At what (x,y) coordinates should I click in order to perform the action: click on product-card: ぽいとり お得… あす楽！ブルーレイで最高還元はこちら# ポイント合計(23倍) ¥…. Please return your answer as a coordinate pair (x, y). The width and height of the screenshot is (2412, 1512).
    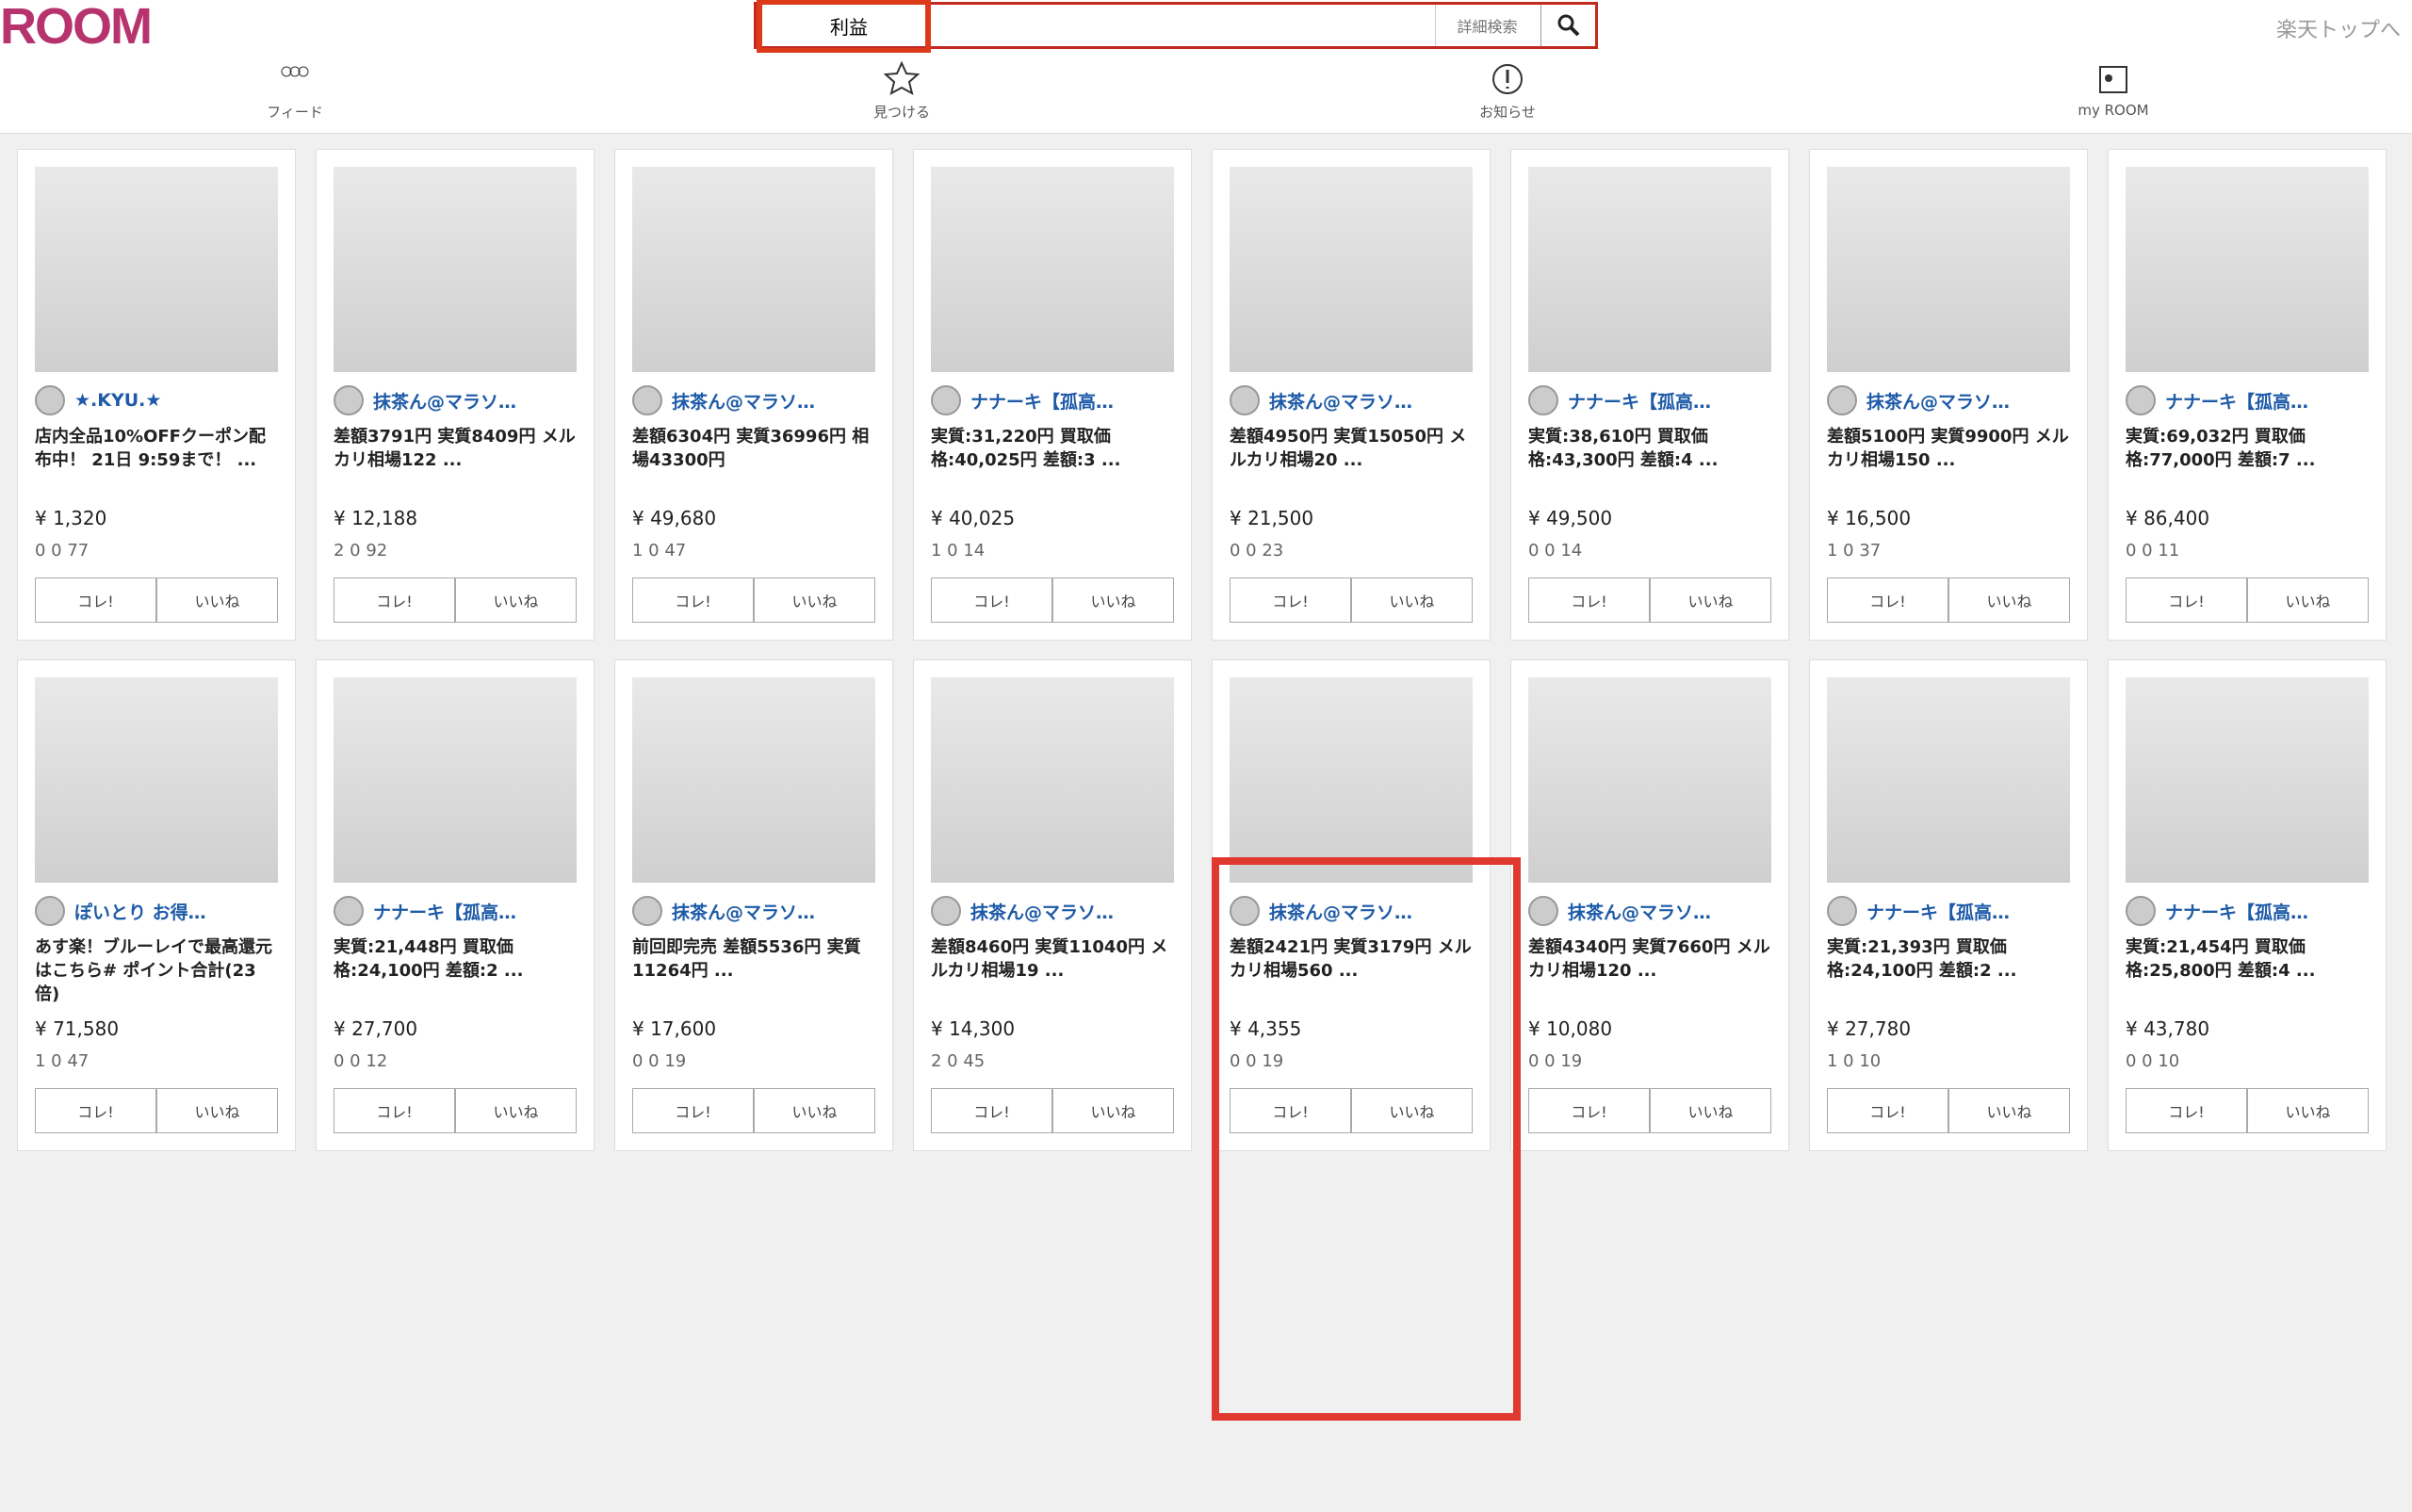
    Looking at the image, I should click on (156, 905).